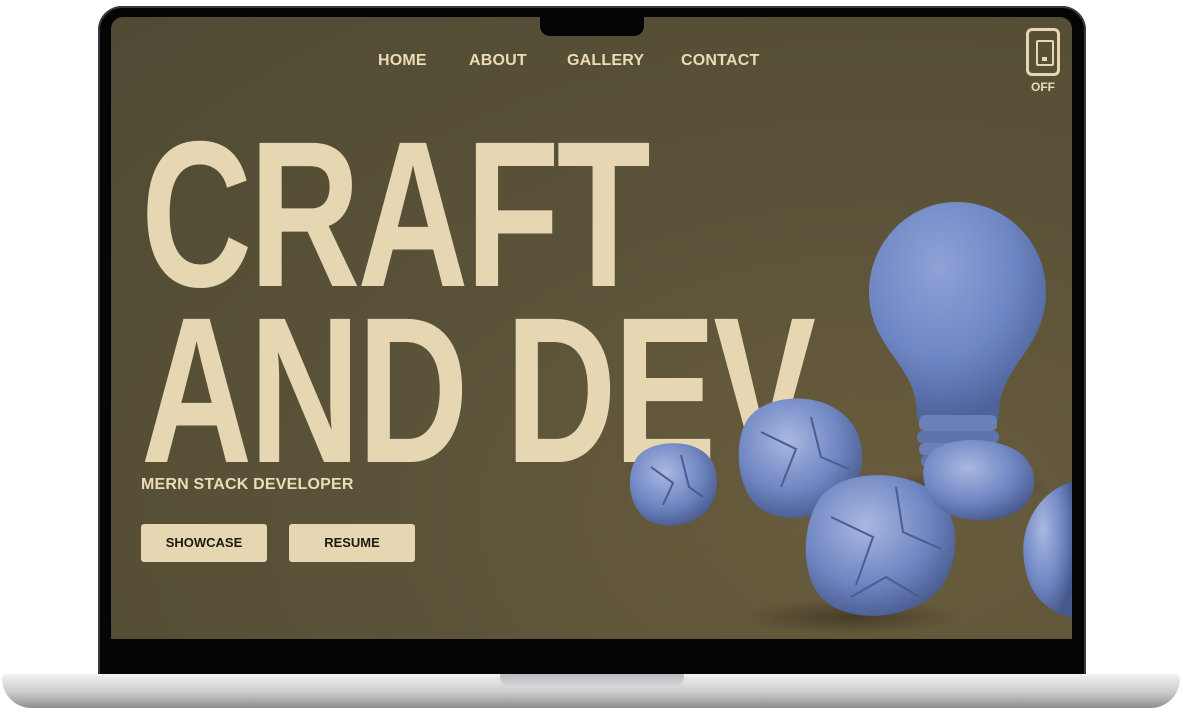 This screenshot has width=1182, height=714. I want to click on nav-gallery: GALLERY, so click(605, 61).